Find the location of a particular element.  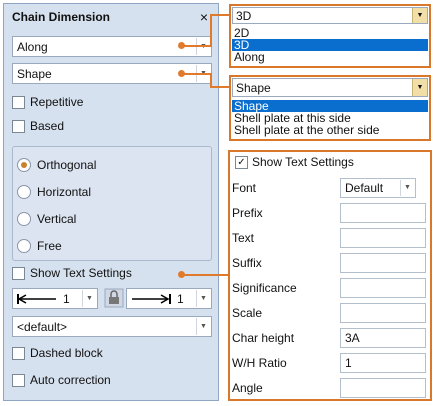

vertical-radio is located at coordinates (24, 219).